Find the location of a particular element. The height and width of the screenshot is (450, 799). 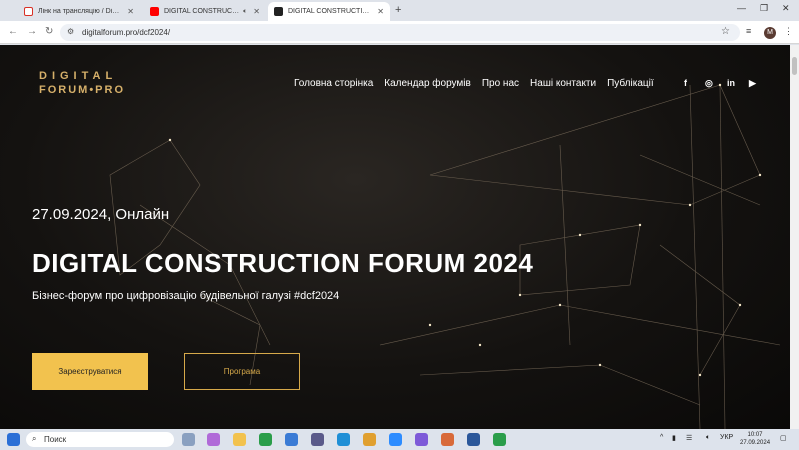

forward-icon: → is located at coordinates (32, 31).